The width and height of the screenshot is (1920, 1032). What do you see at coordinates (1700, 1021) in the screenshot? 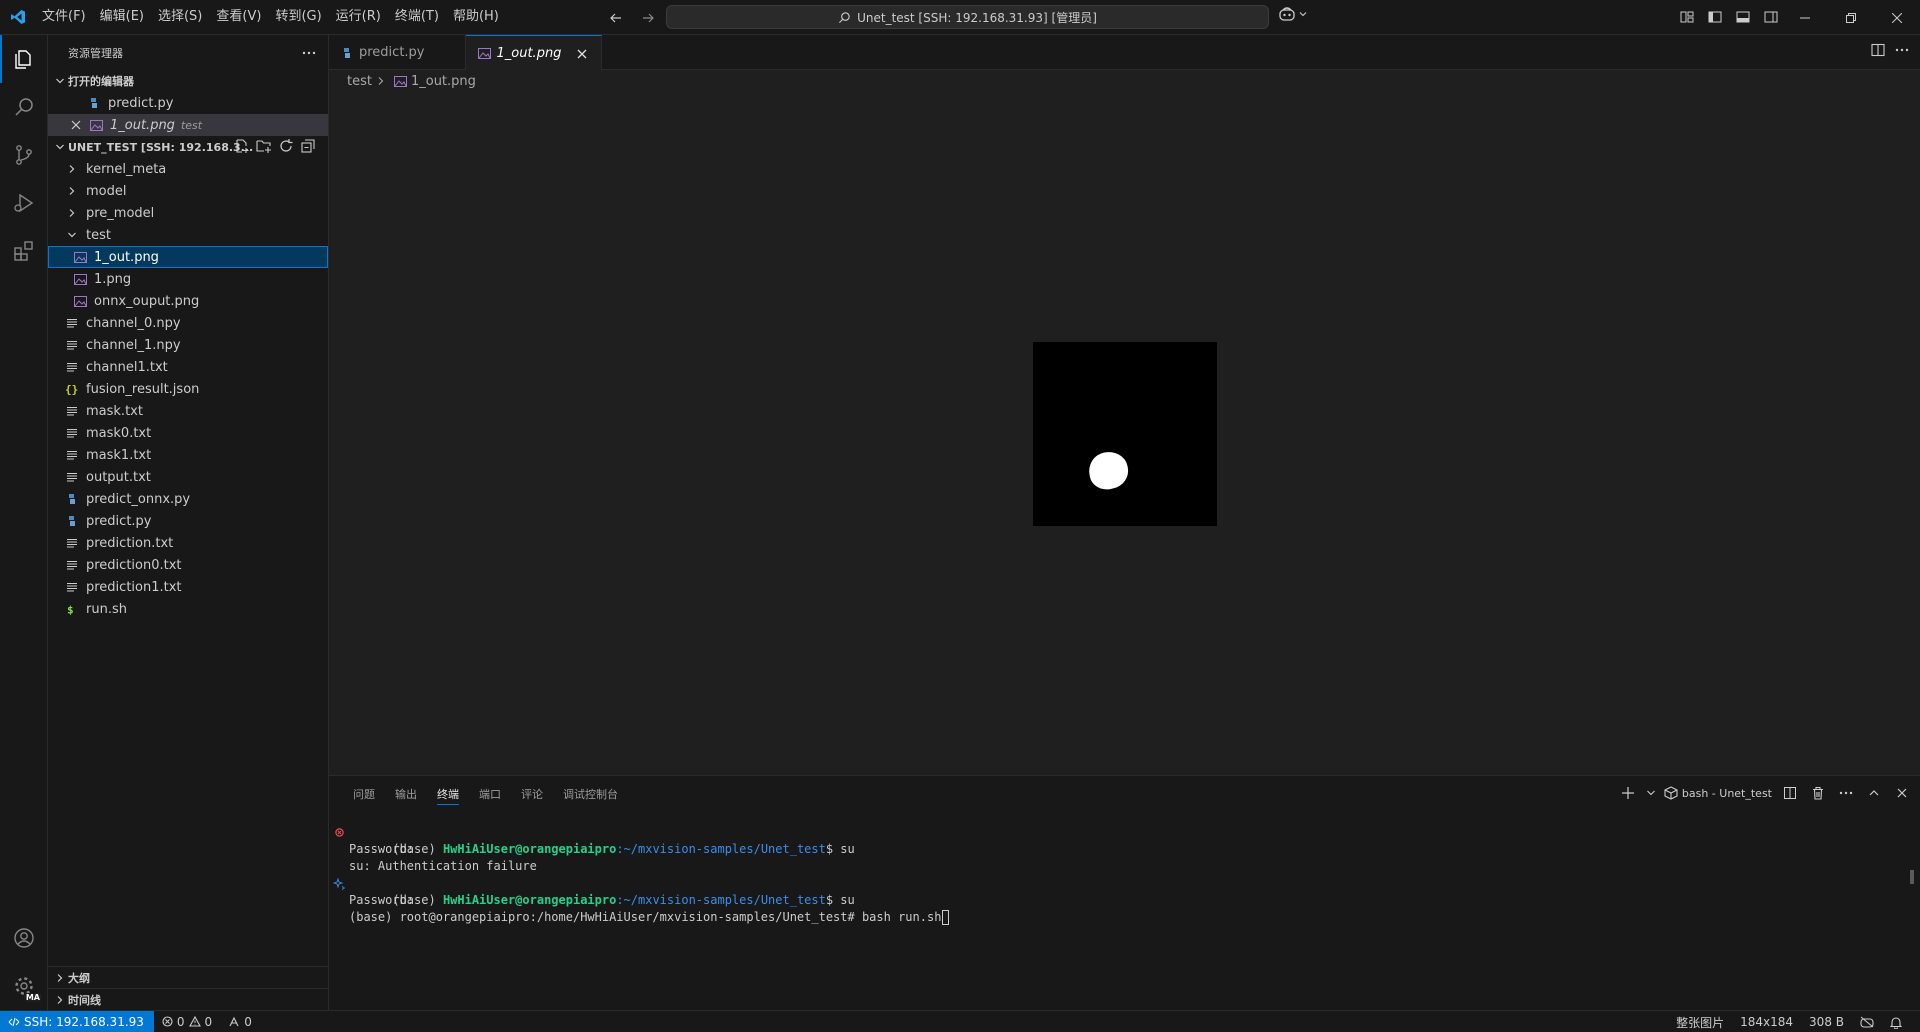
I see `image-zoom-mode: 整张图片` at bounding box center [1700, 1021].